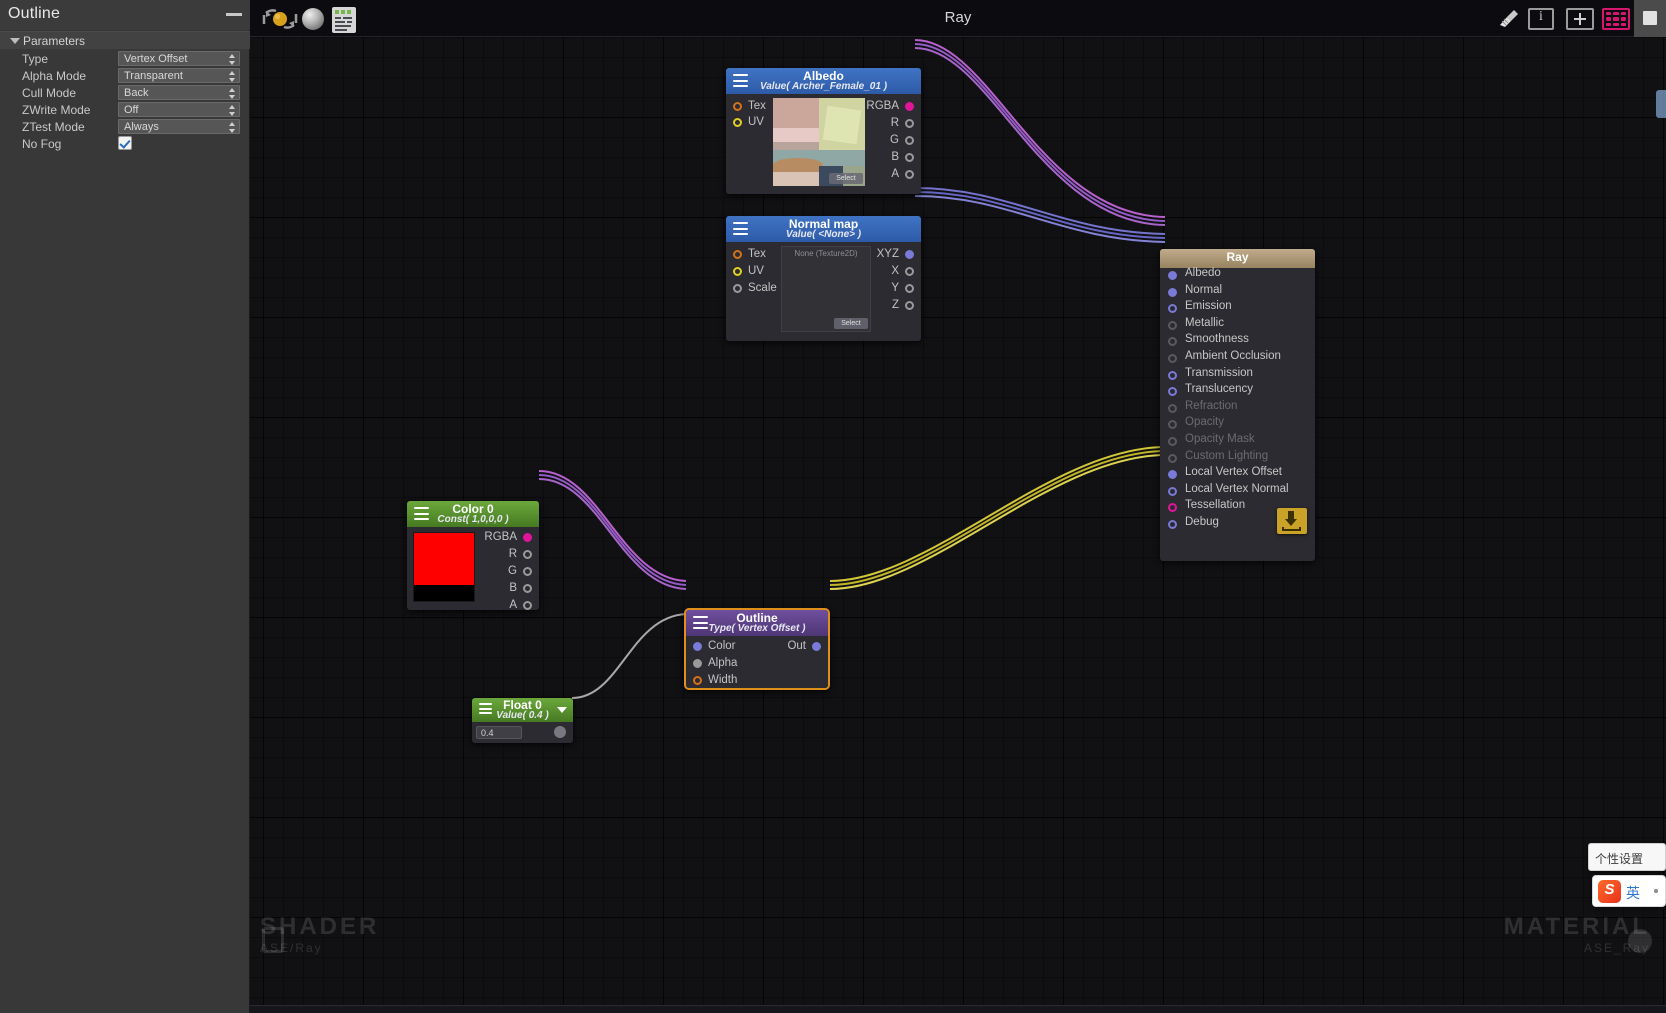 The height and width of the screenshot is (1013, 1666). I want to click on tray, so click(1291, 529).